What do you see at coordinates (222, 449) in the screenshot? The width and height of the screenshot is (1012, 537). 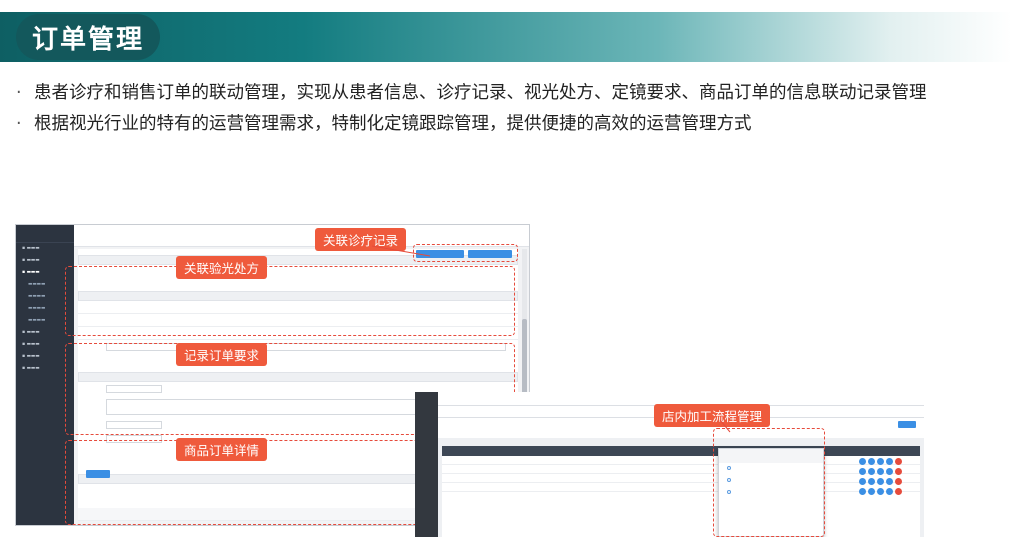 I see `callout-order-details: 商品订单详情` at bounding box center [222, 449].